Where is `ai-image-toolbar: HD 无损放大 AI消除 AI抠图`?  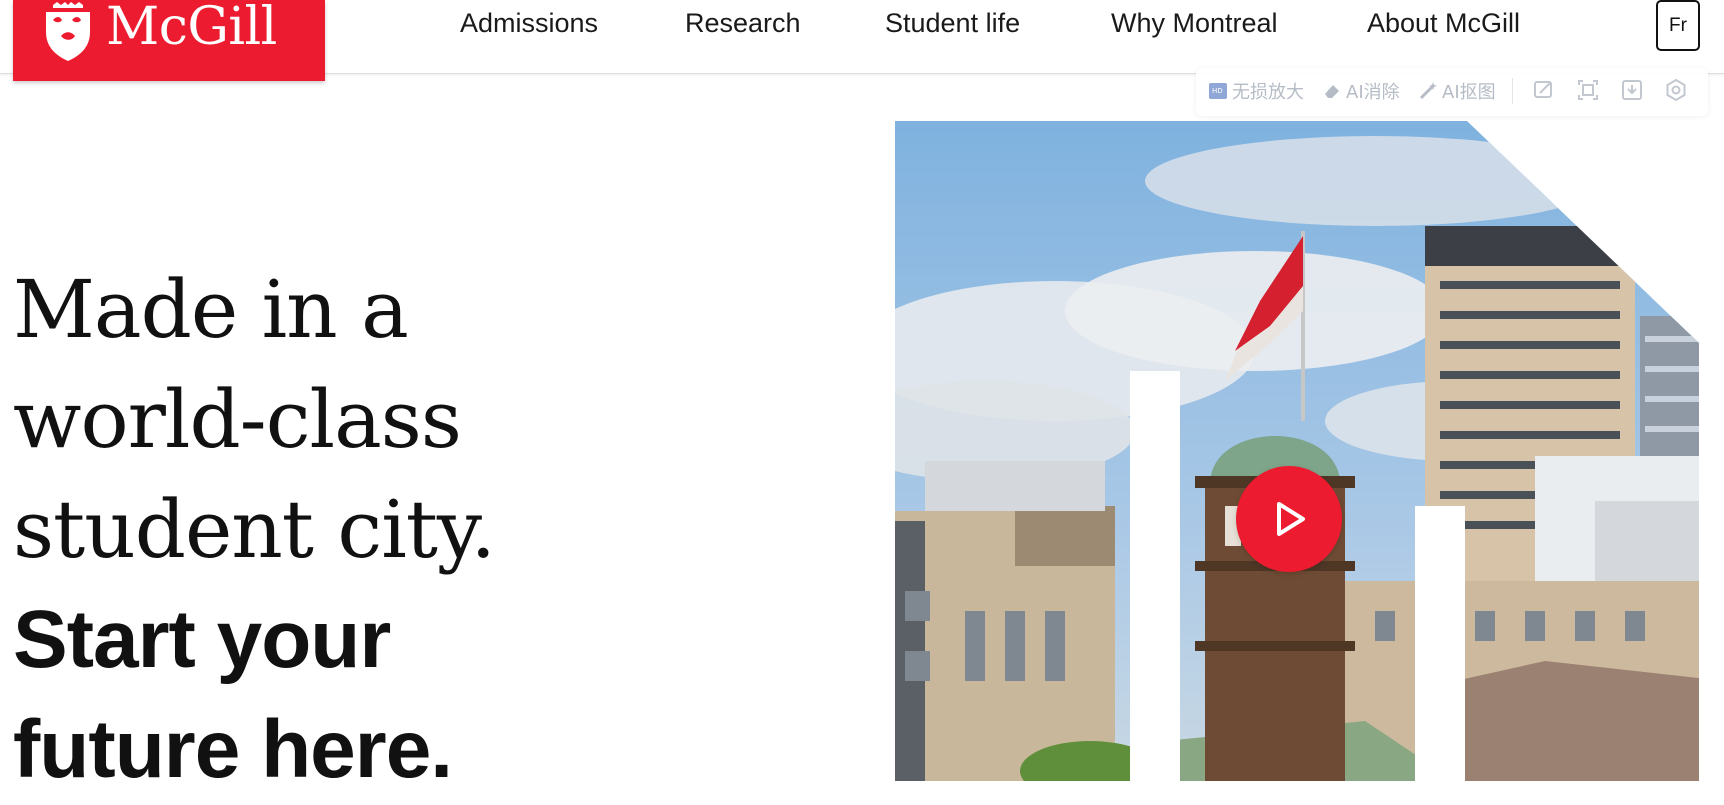 ai-image-toolbar: HD 无损放大 AI消除 AI抠图 is located at coordinates (1452, 92).